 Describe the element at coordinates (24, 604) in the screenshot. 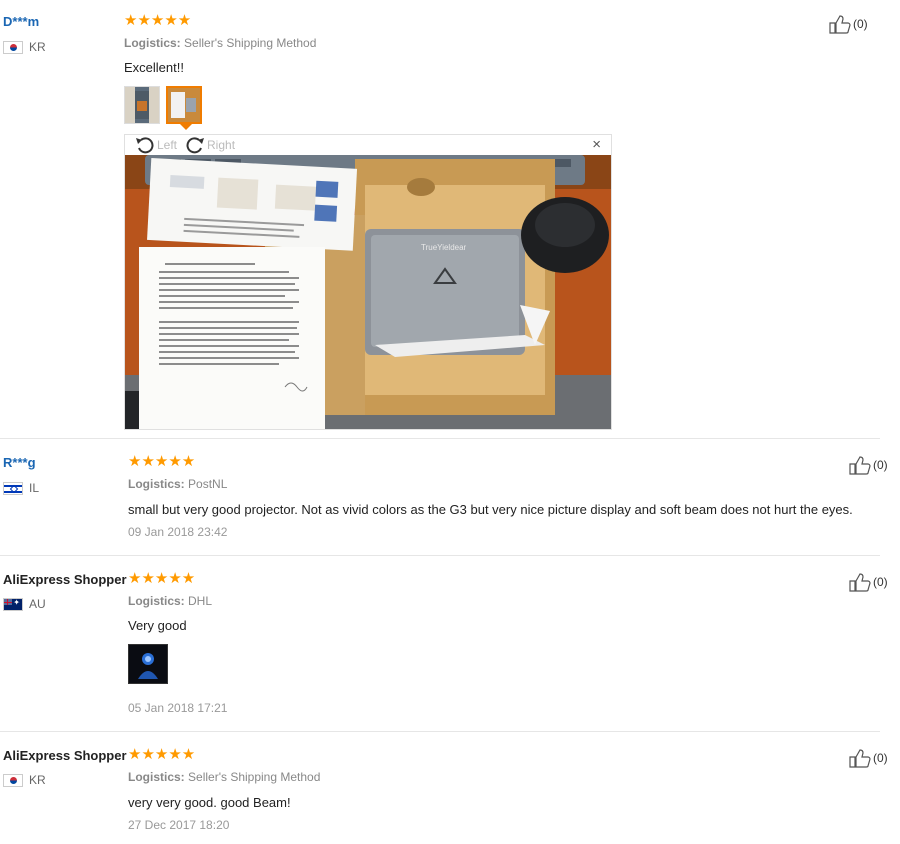

I see `reviewer-country: AU` at that location.